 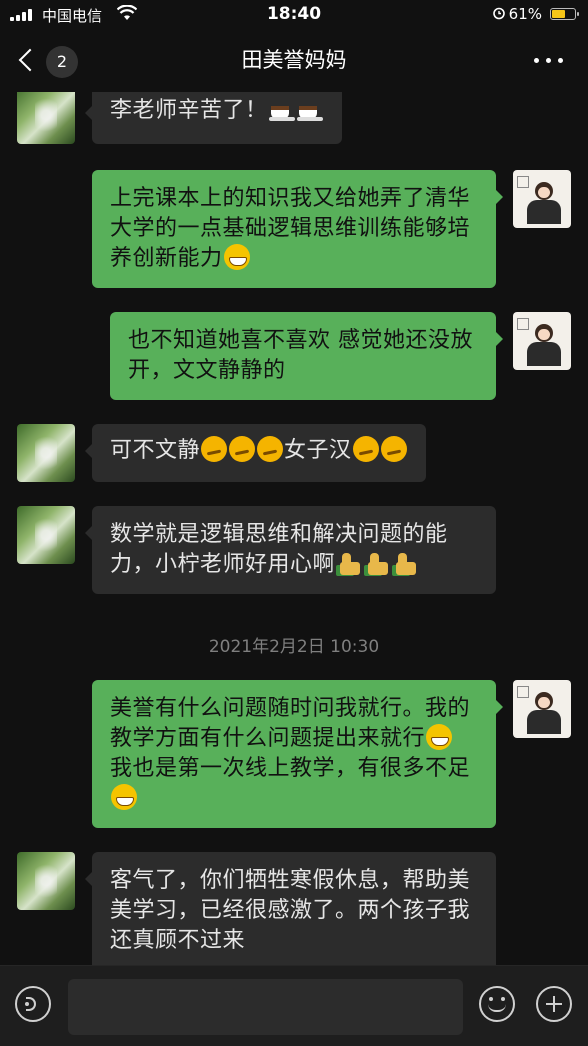 I want to click on input-bar, so click(x=294, y=1005).